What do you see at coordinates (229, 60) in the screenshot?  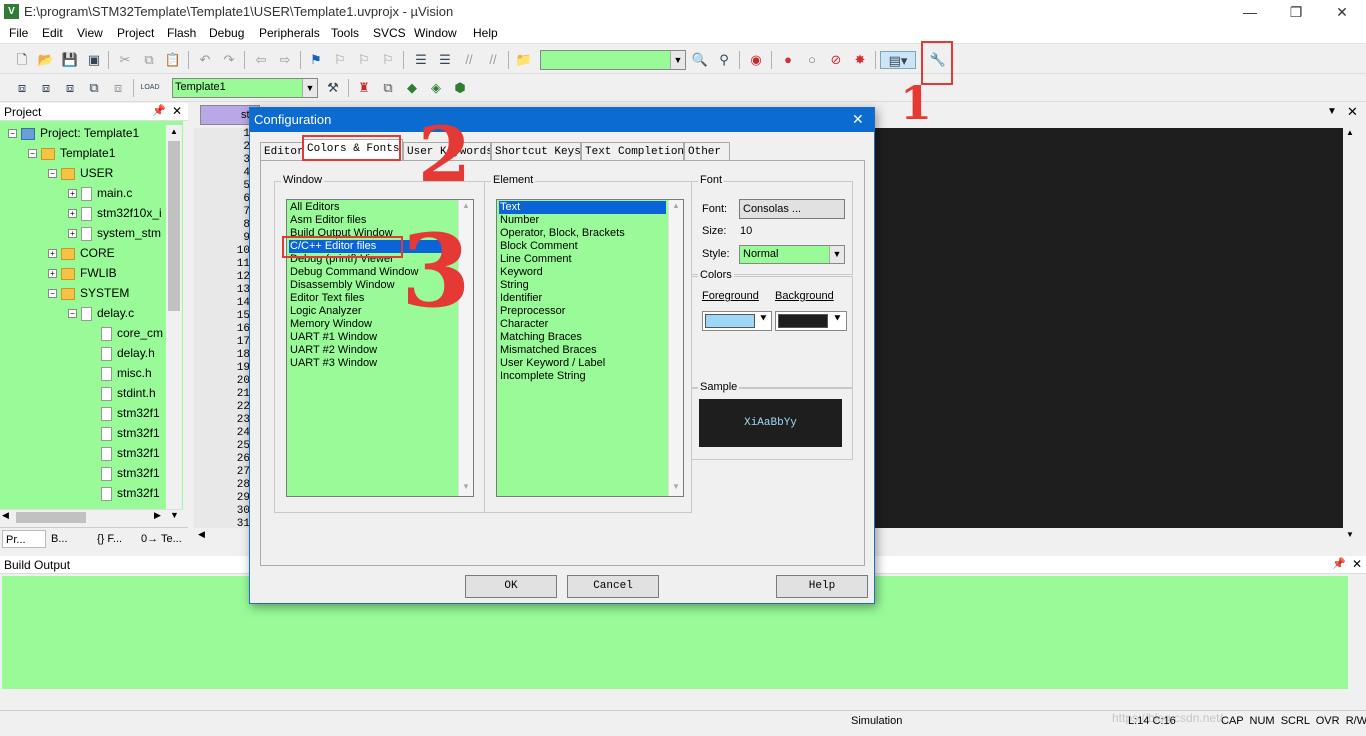 I see `redo-icon: ↷` at bounding box center [229, 60].